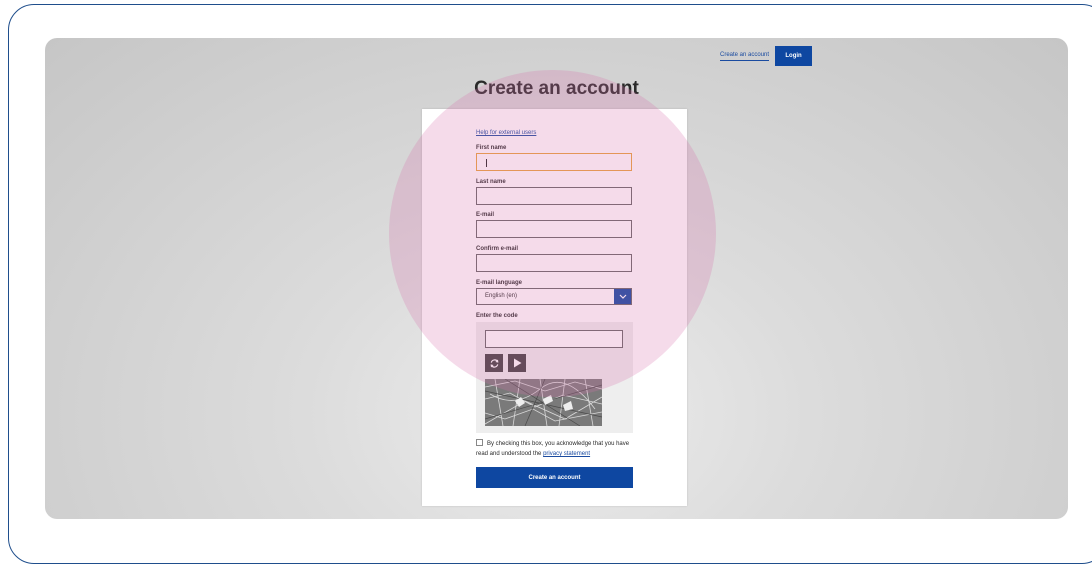 The height and width of the screenshot is (564, 1092). I want to click on email-language-value: English (en), so click(501, 296).